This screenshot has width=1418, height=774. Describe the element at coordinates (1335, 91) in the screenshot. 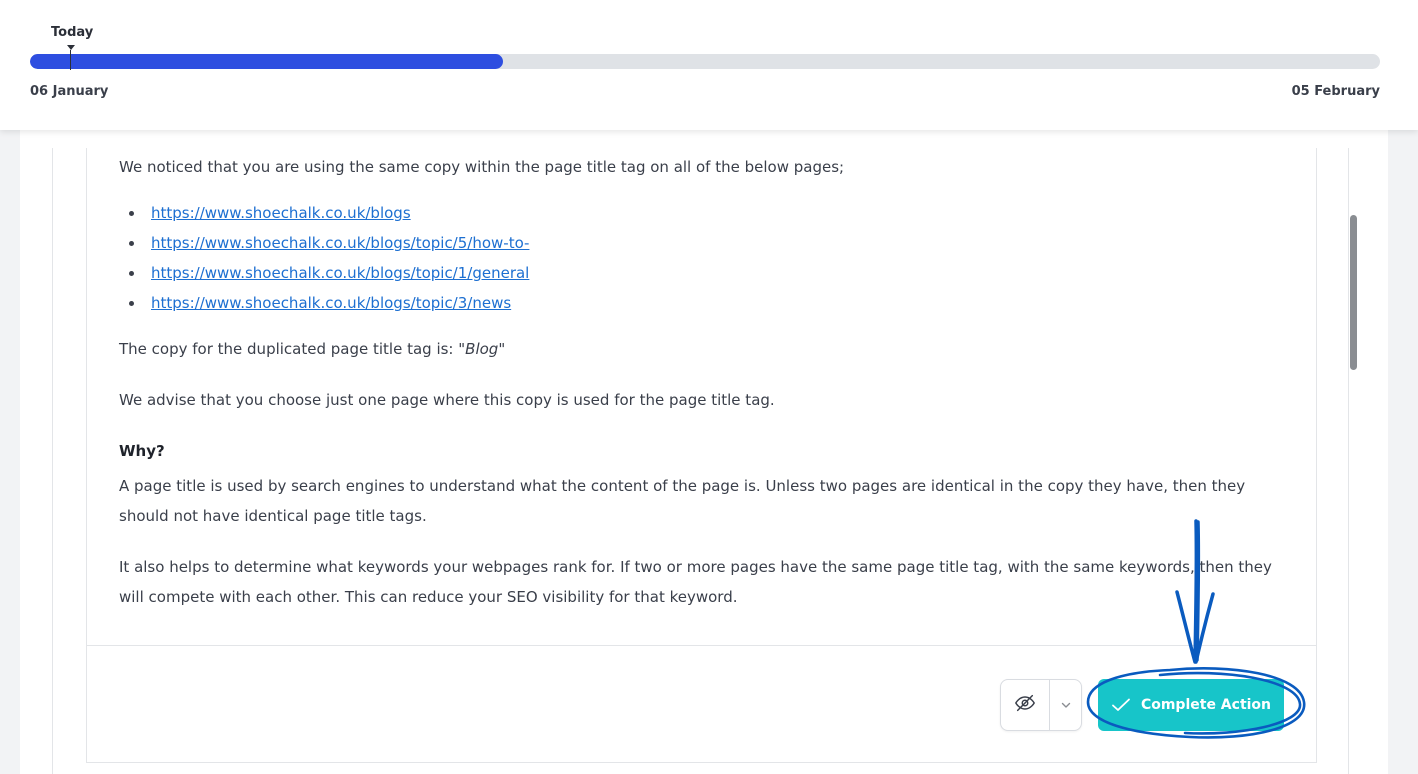

I see `timeline-end-date: 05 February` at that location.